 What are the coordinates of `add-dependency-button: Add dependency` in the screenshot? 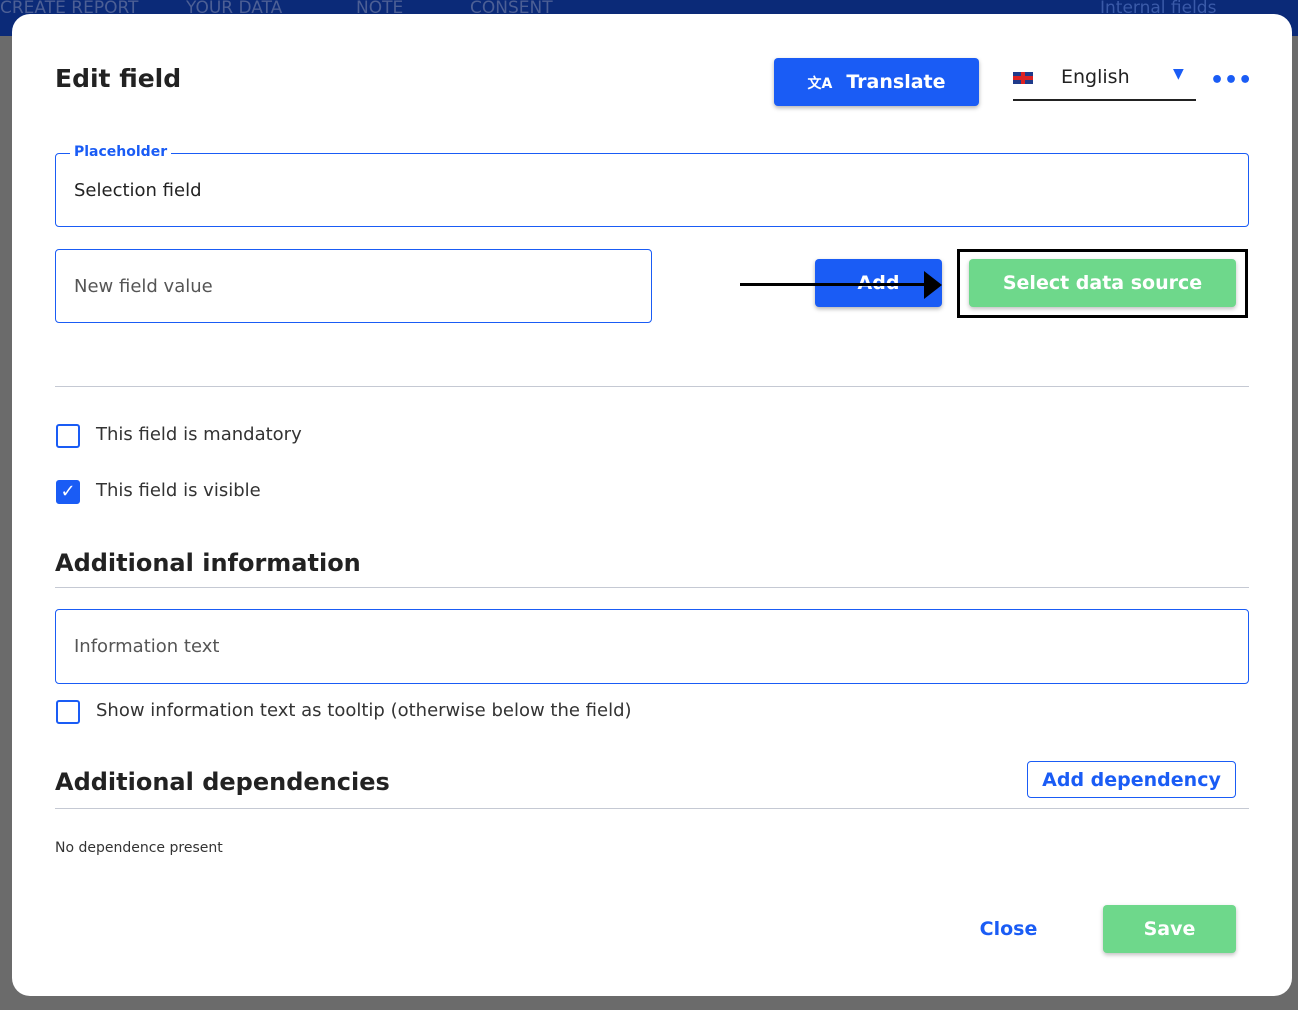 It's located at (1131, 779).